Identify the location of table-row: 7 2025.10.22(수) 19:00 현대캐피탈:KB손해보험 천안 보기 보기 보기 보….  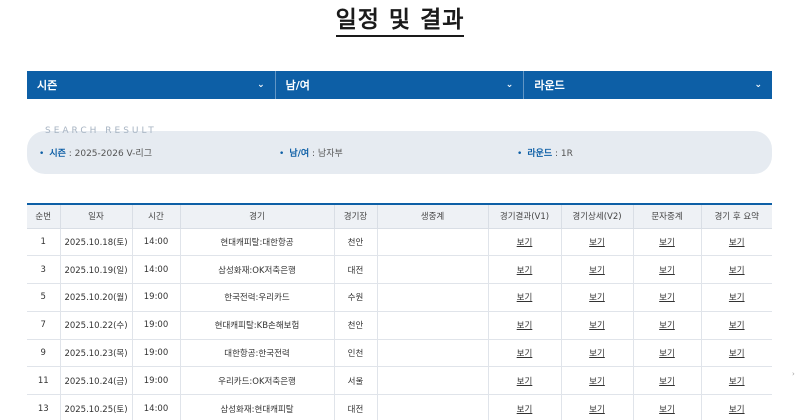
(399, 325).